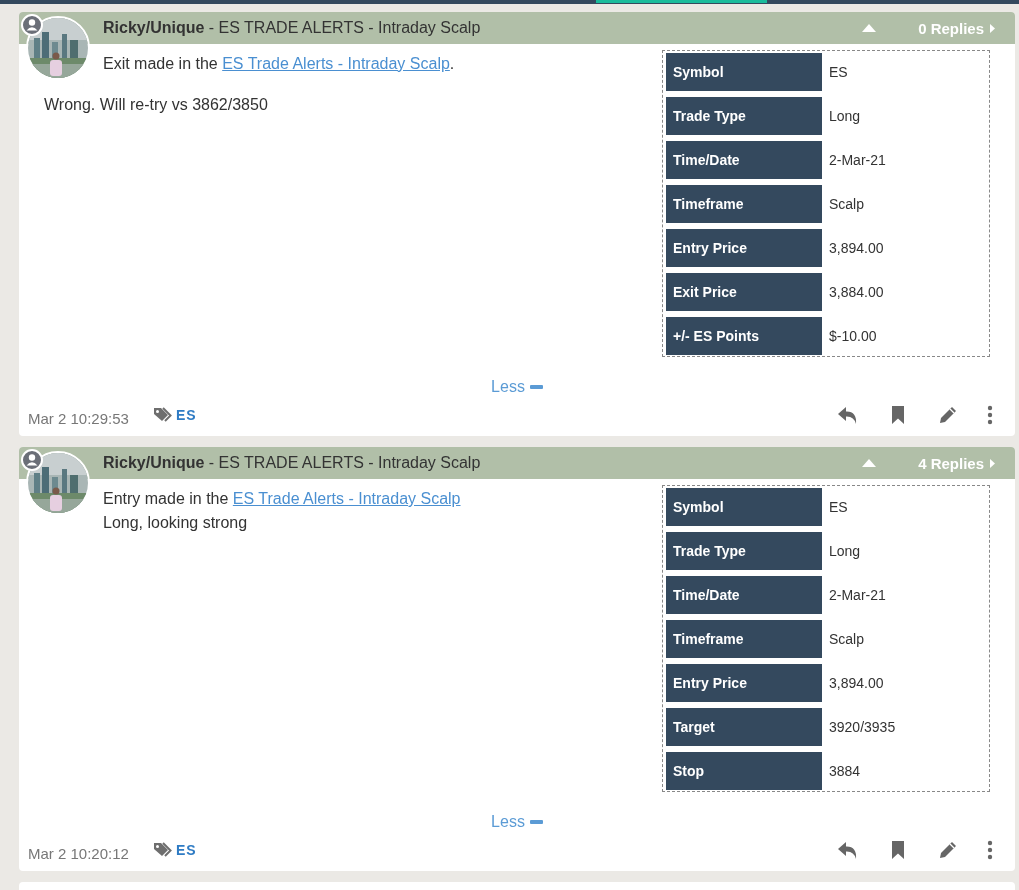  I want to click on post-timestamp: Mar 2 10:20:12, so click(78, 853).